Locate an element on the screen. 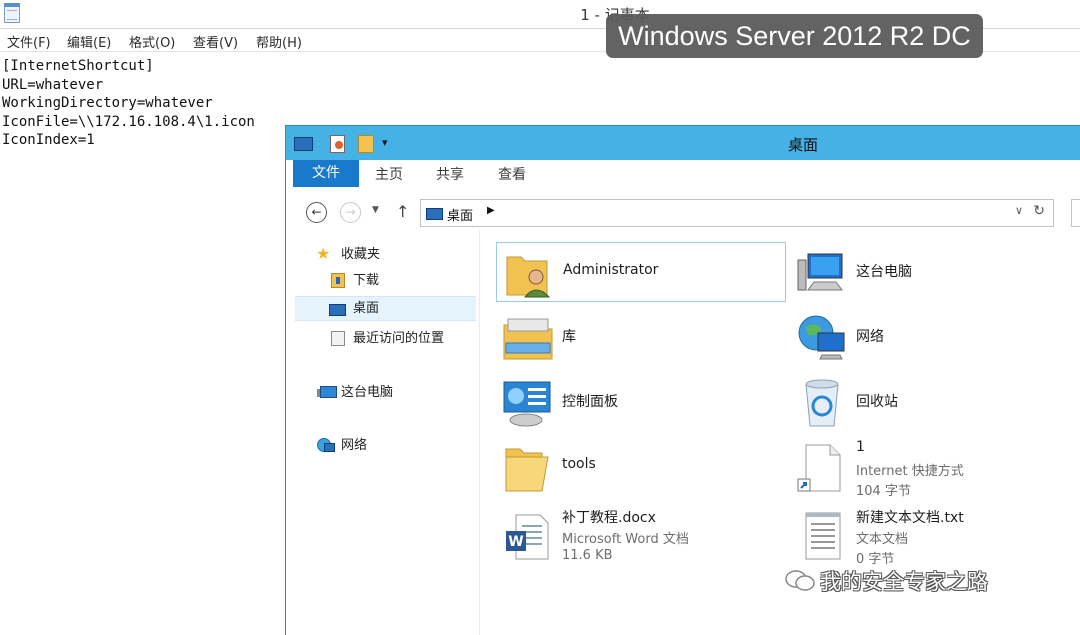  refresh-icon: ↻ is located at coordinates (1039, 211).